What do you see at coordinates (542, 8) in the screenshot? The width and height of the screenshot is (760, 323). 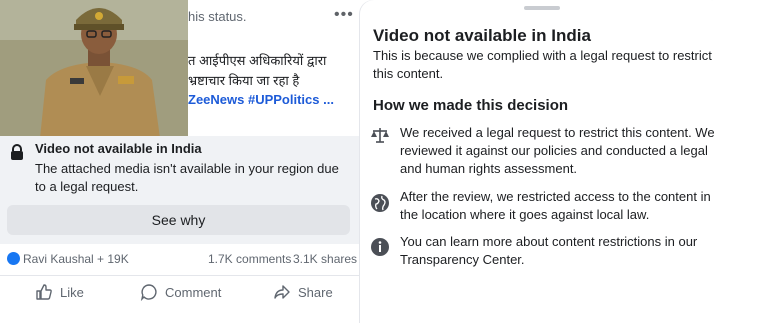 I see `sheet-drag-handle` at bounding box center [542, 8].